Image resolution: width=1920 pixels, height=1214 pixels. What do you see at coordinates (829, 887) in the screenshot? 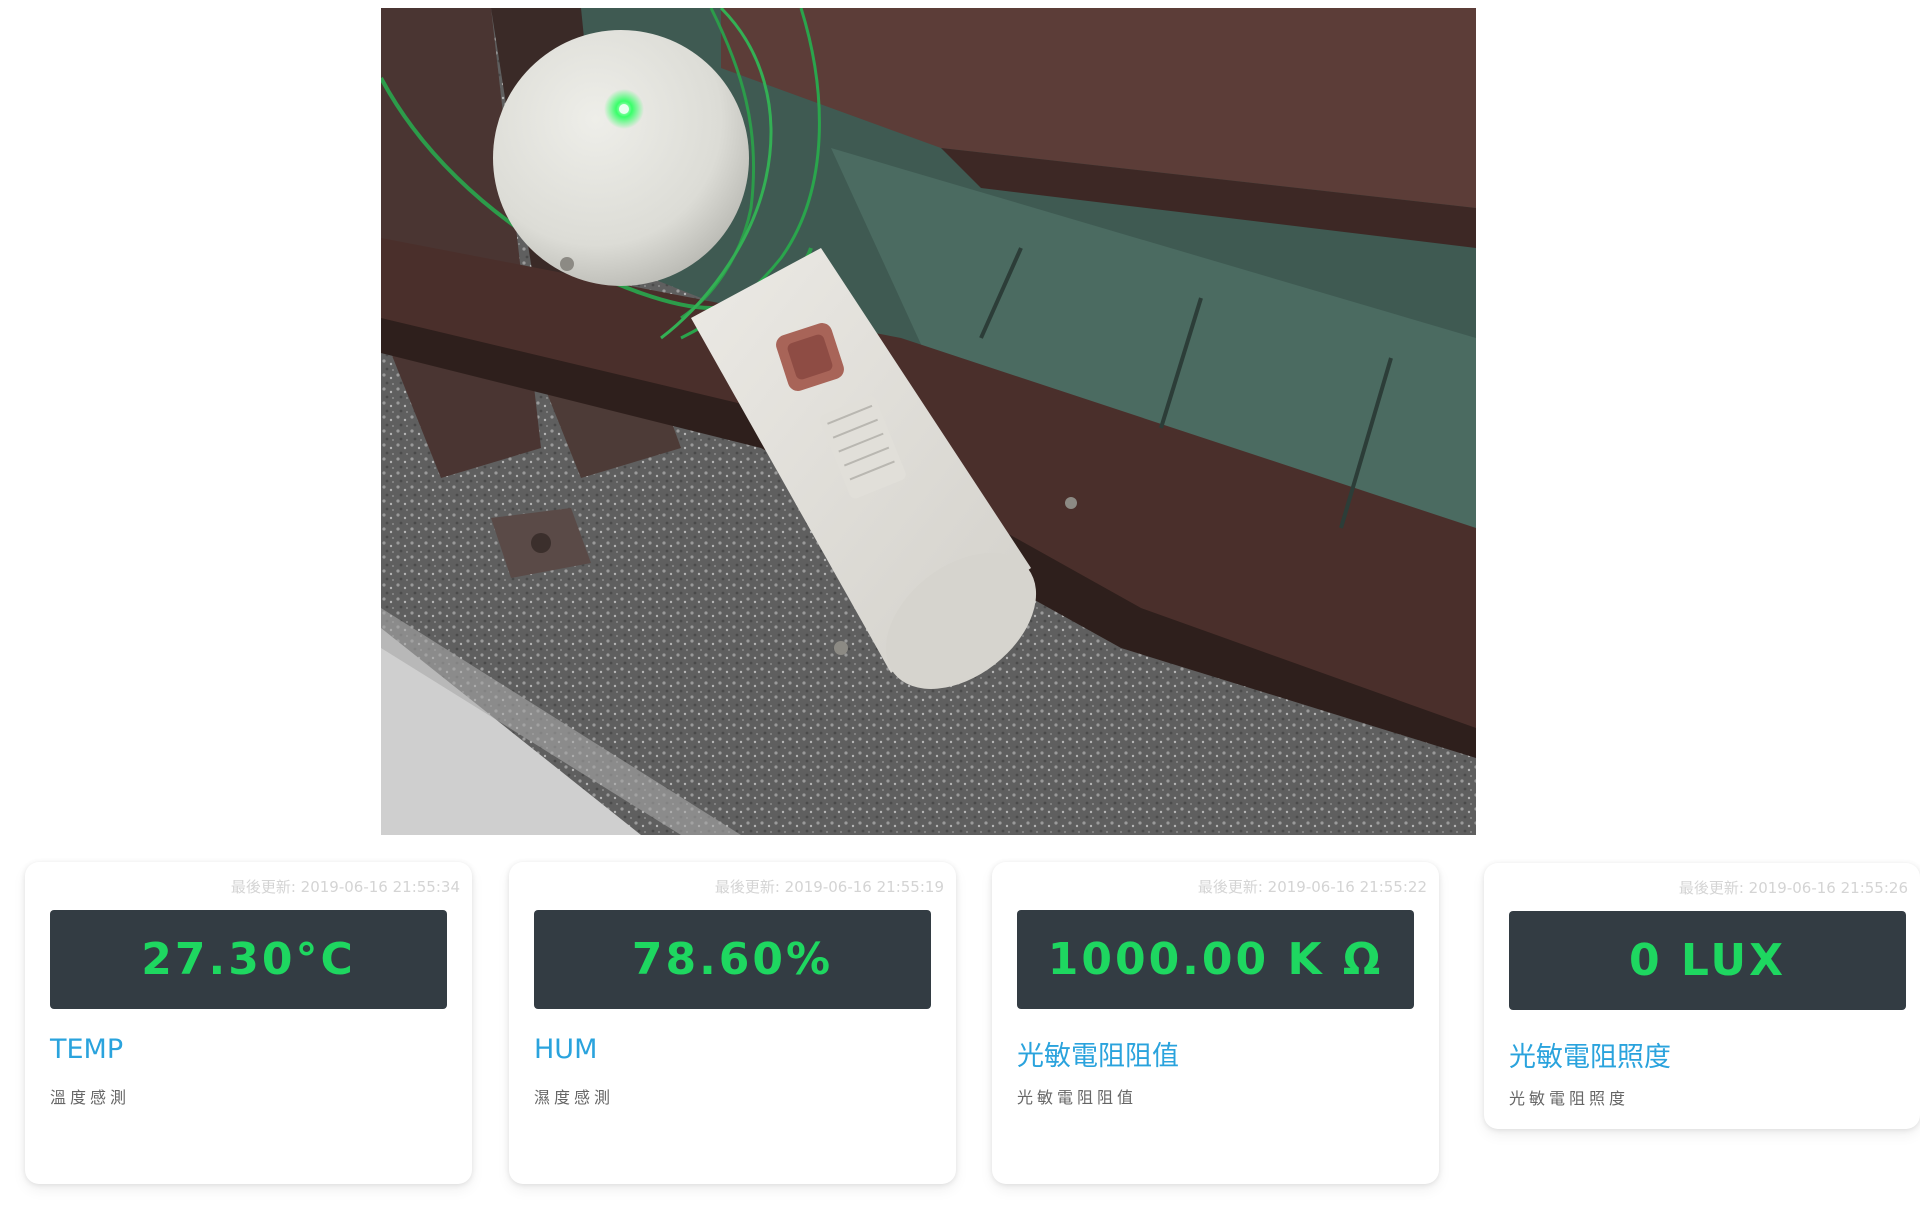
I see `last-updated-label: 最後更新: 2019-06-16 21:55:19` at bounding box center [829, 887].